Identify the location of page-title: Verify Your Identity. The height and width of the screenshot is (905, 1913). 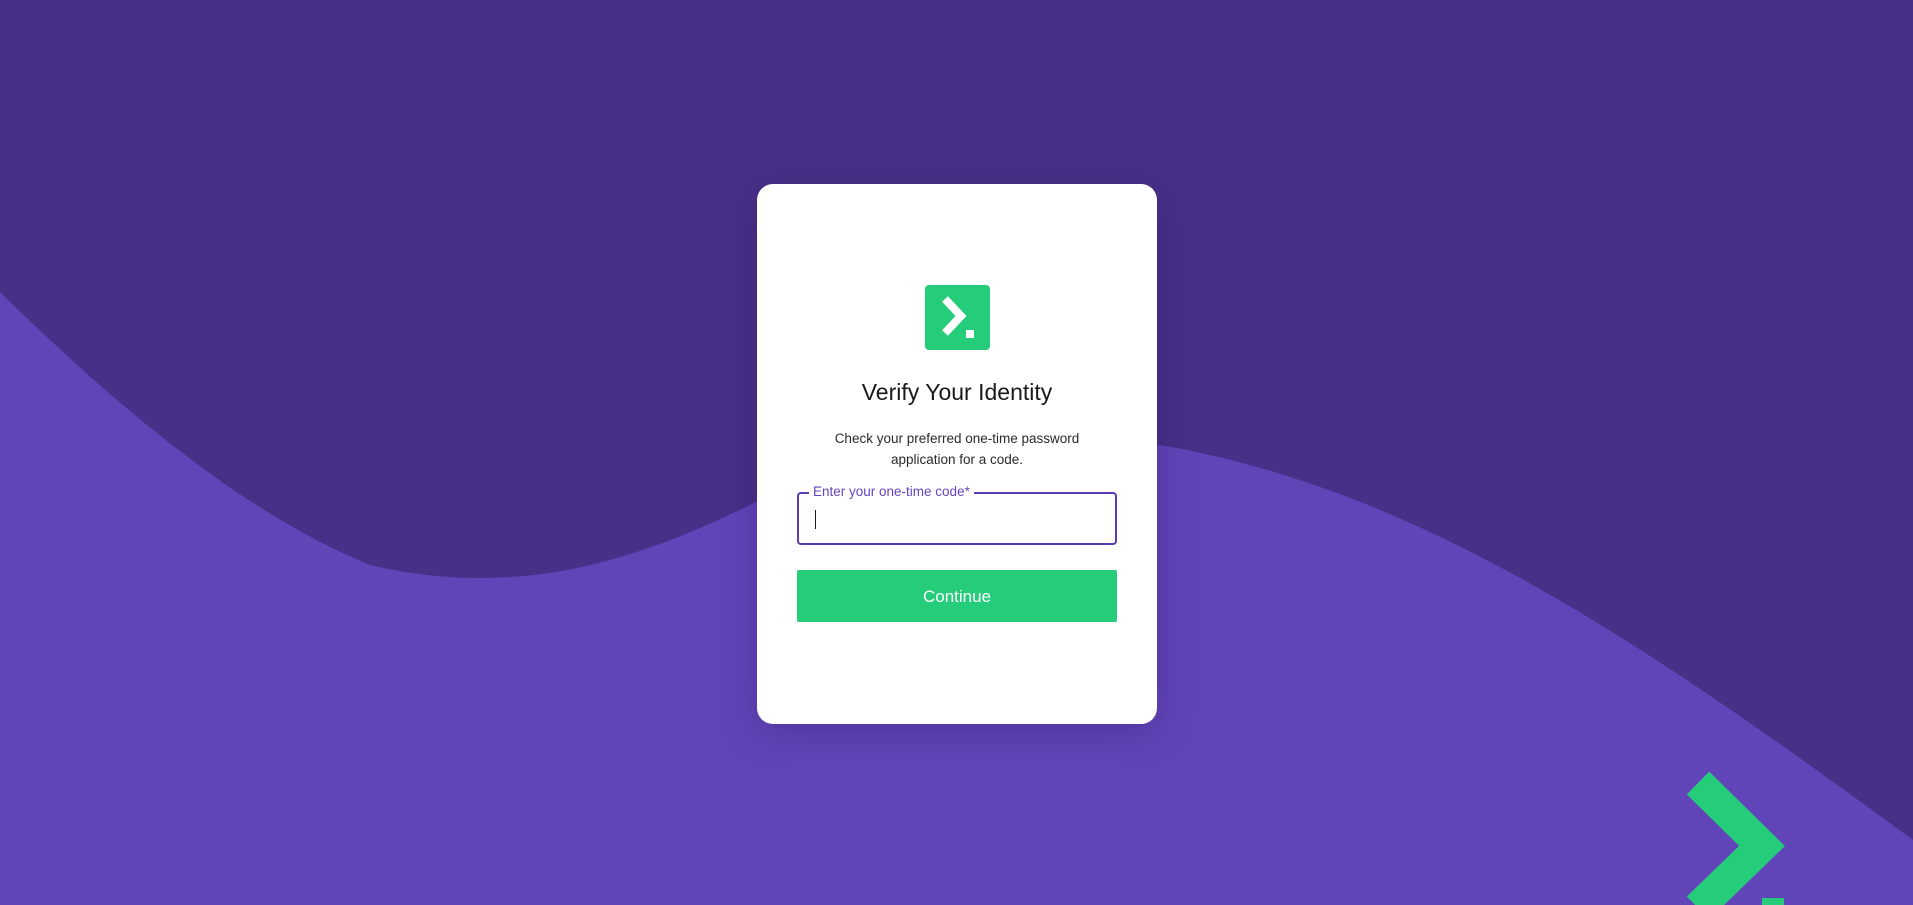
(957, 392).